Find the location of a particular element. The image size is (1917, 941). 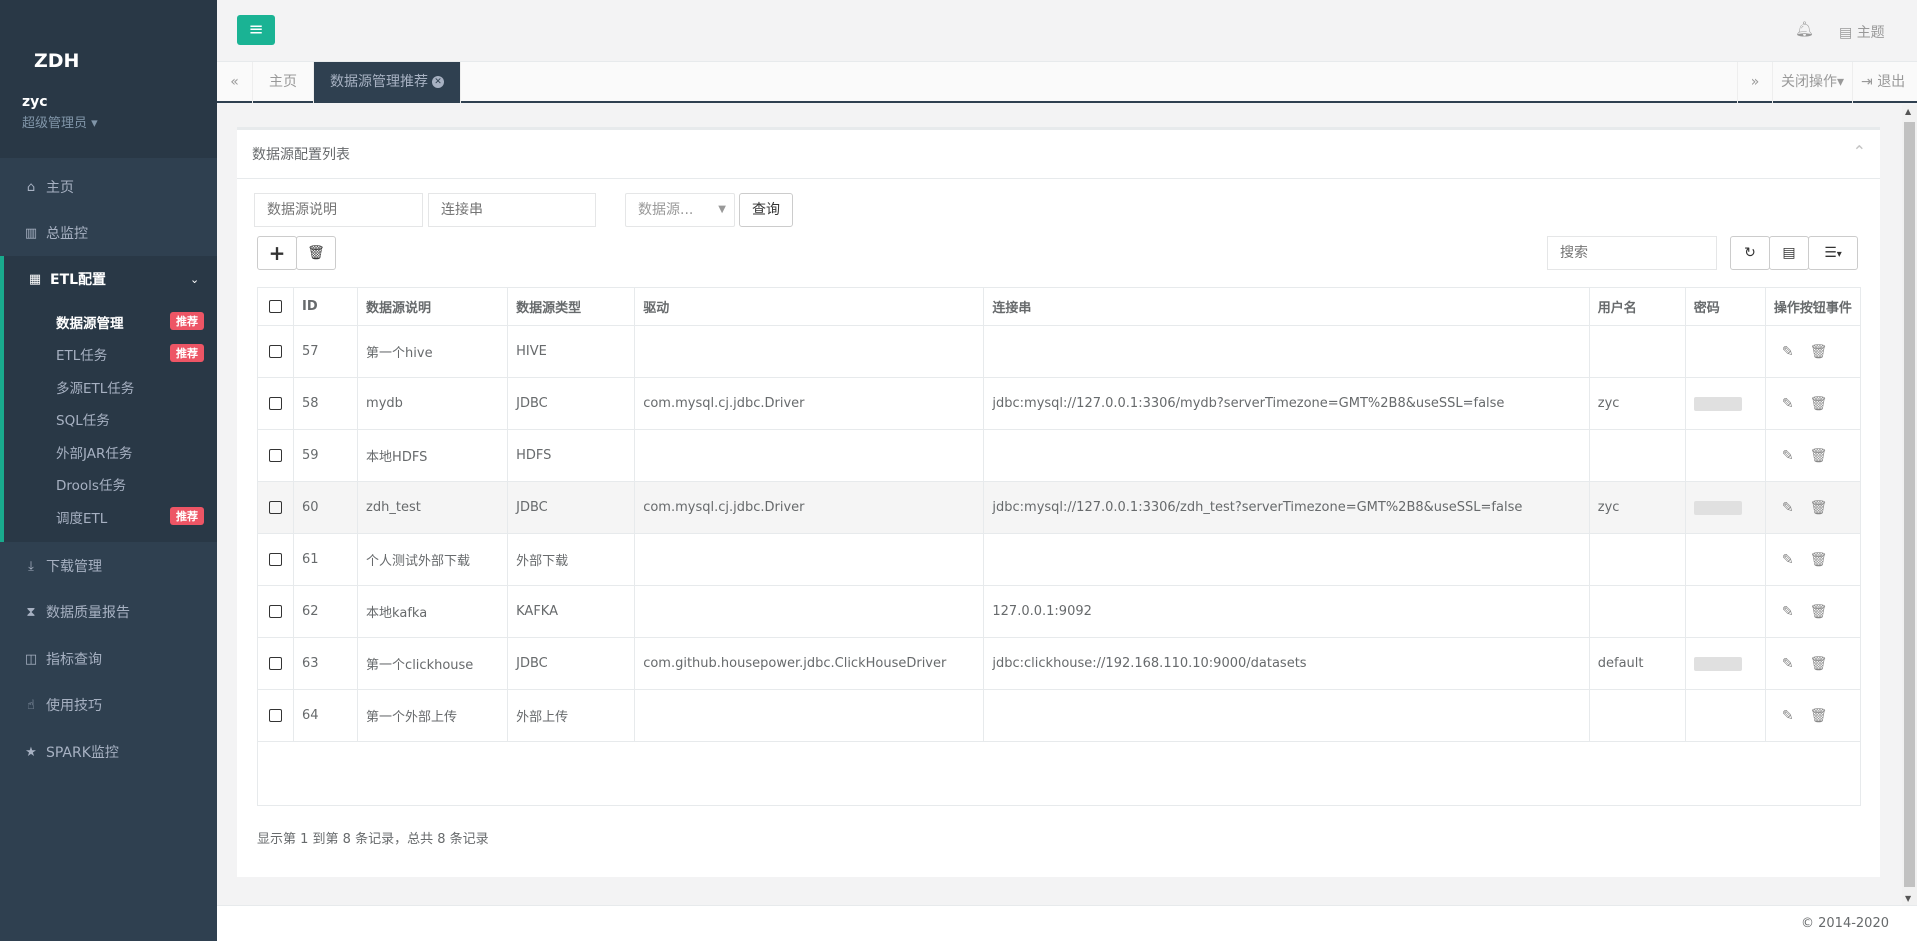

sidebar-item-etl: ▦ ETL配置 ⌄ is located at coordinates (108, 279).